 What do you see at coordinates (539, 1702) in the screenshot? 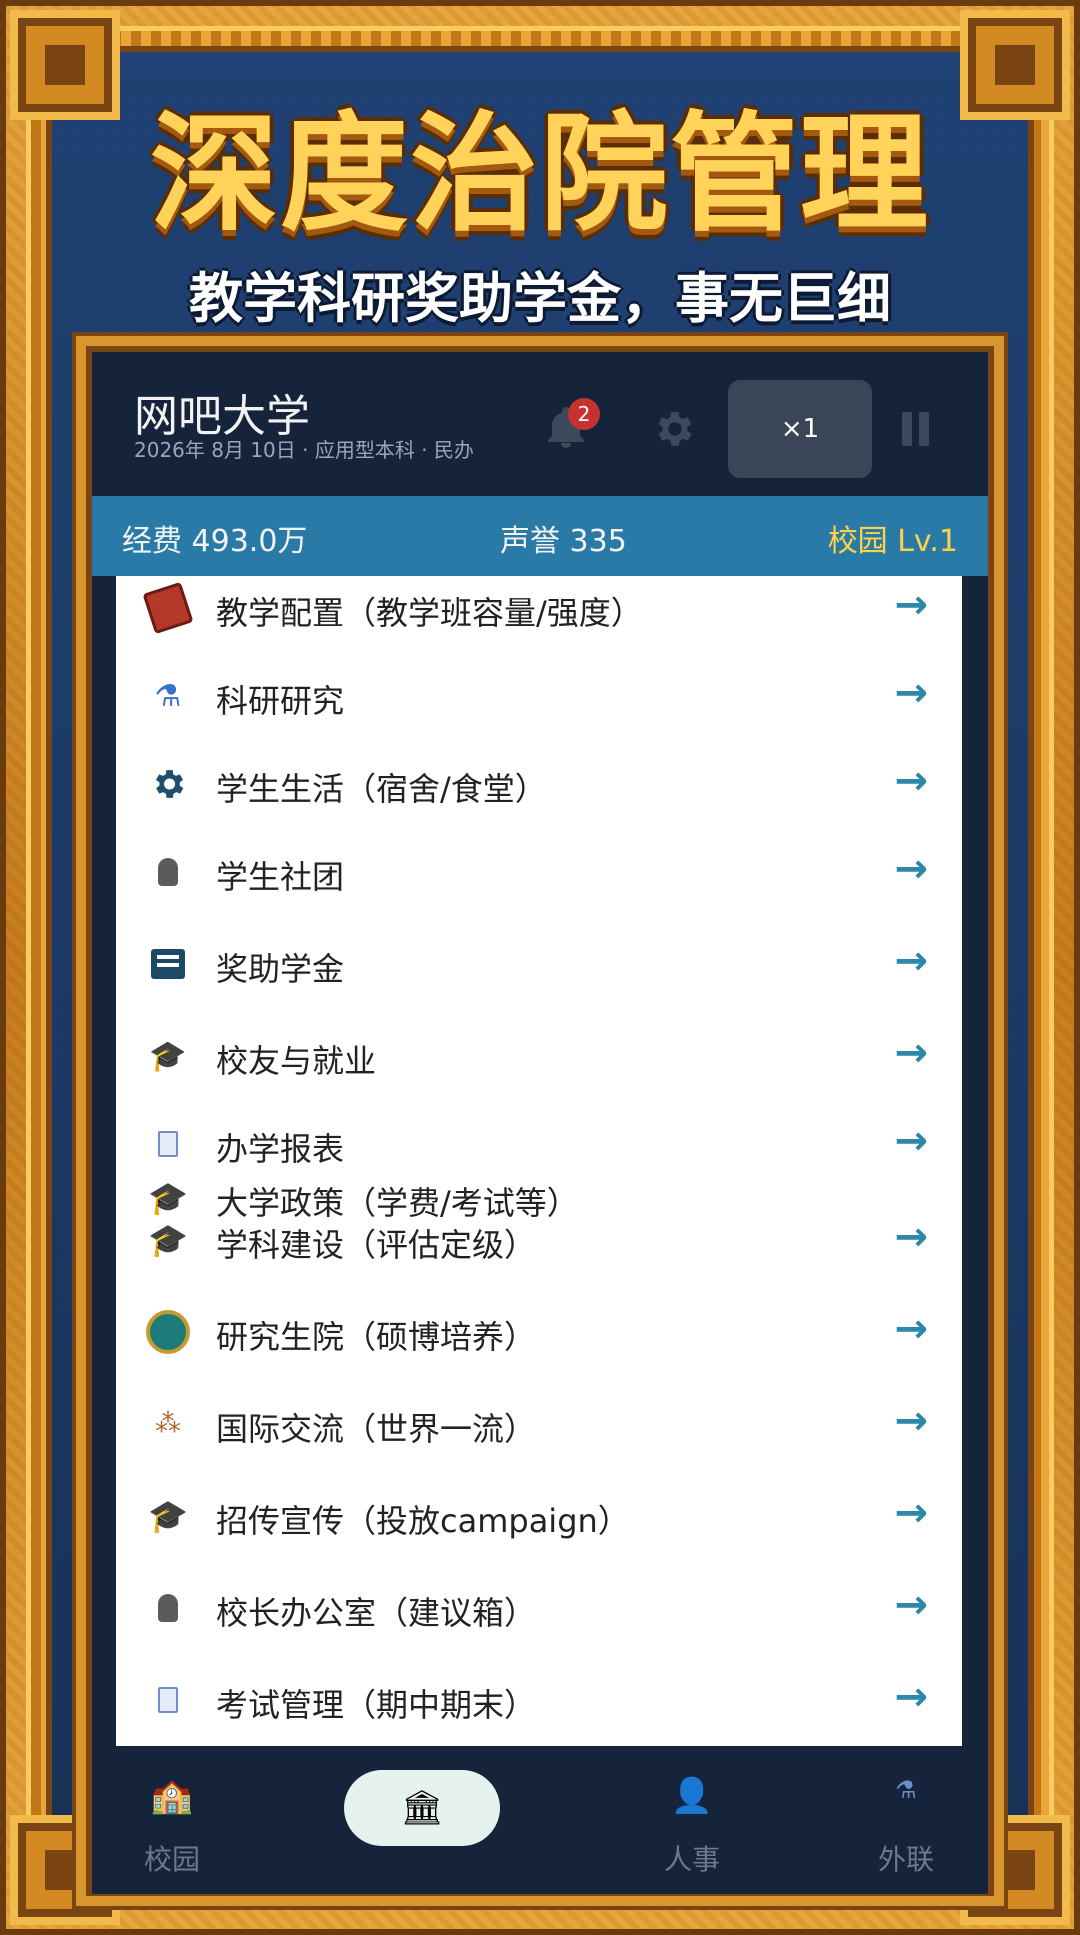
I see `menu-item-exam-management: 考试管理（期中期末） →` at bounding box center [539, 1702].